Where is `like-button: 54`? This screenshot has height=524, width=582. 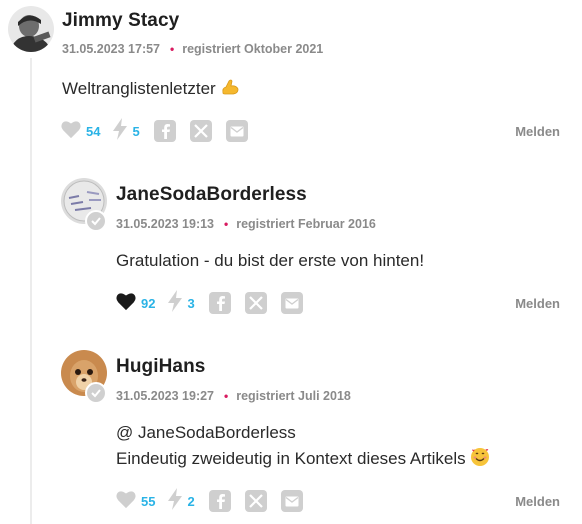 like-button: 54 is located at coordinates (80, 131).